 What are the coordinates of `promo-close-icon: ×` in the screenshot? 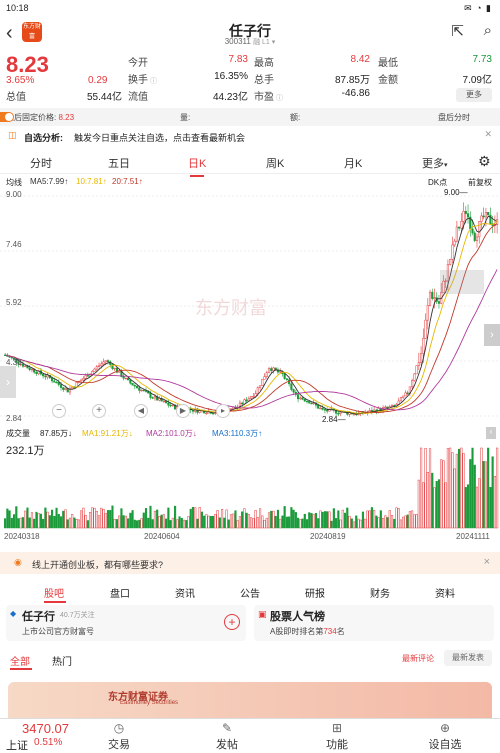 It's located at (487, 562).